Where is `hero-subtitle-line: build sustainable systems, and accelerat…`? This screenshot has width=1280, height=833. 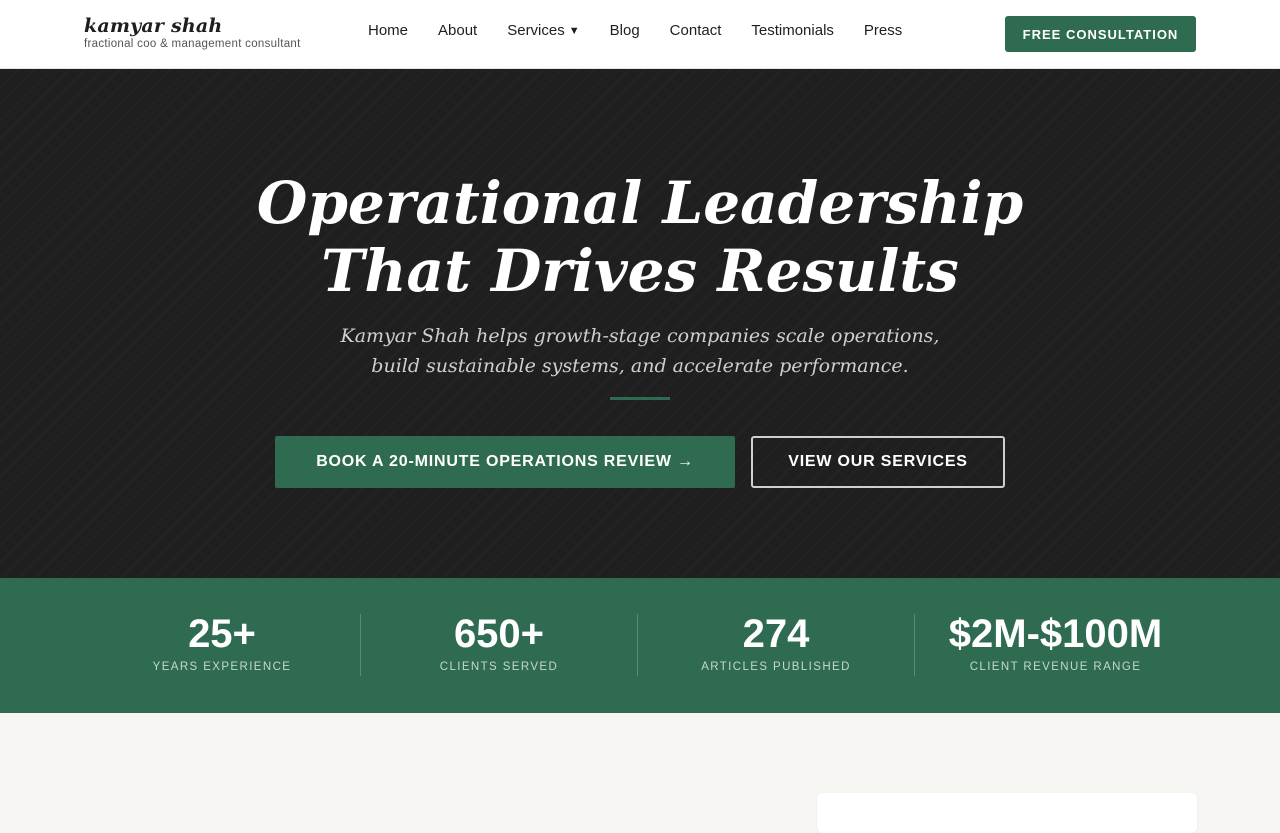 hero-subtitle-line: build sustainable systems, and accelerat… is located at coordinates (640, 366).